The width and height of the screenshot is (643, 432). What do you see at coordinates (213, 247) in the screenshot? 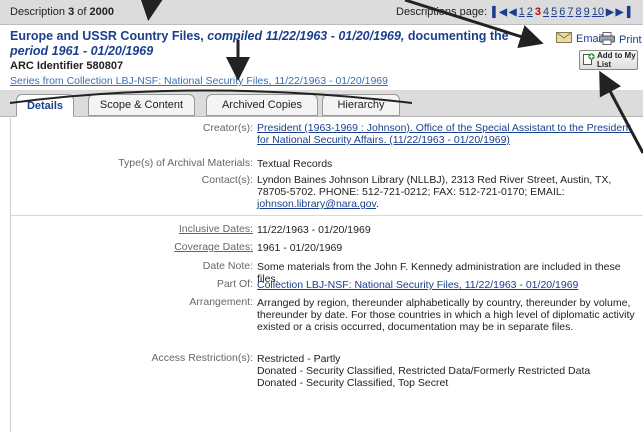
I see `coverage-label: Coverage Dates:` at bounding box center [213, 247].